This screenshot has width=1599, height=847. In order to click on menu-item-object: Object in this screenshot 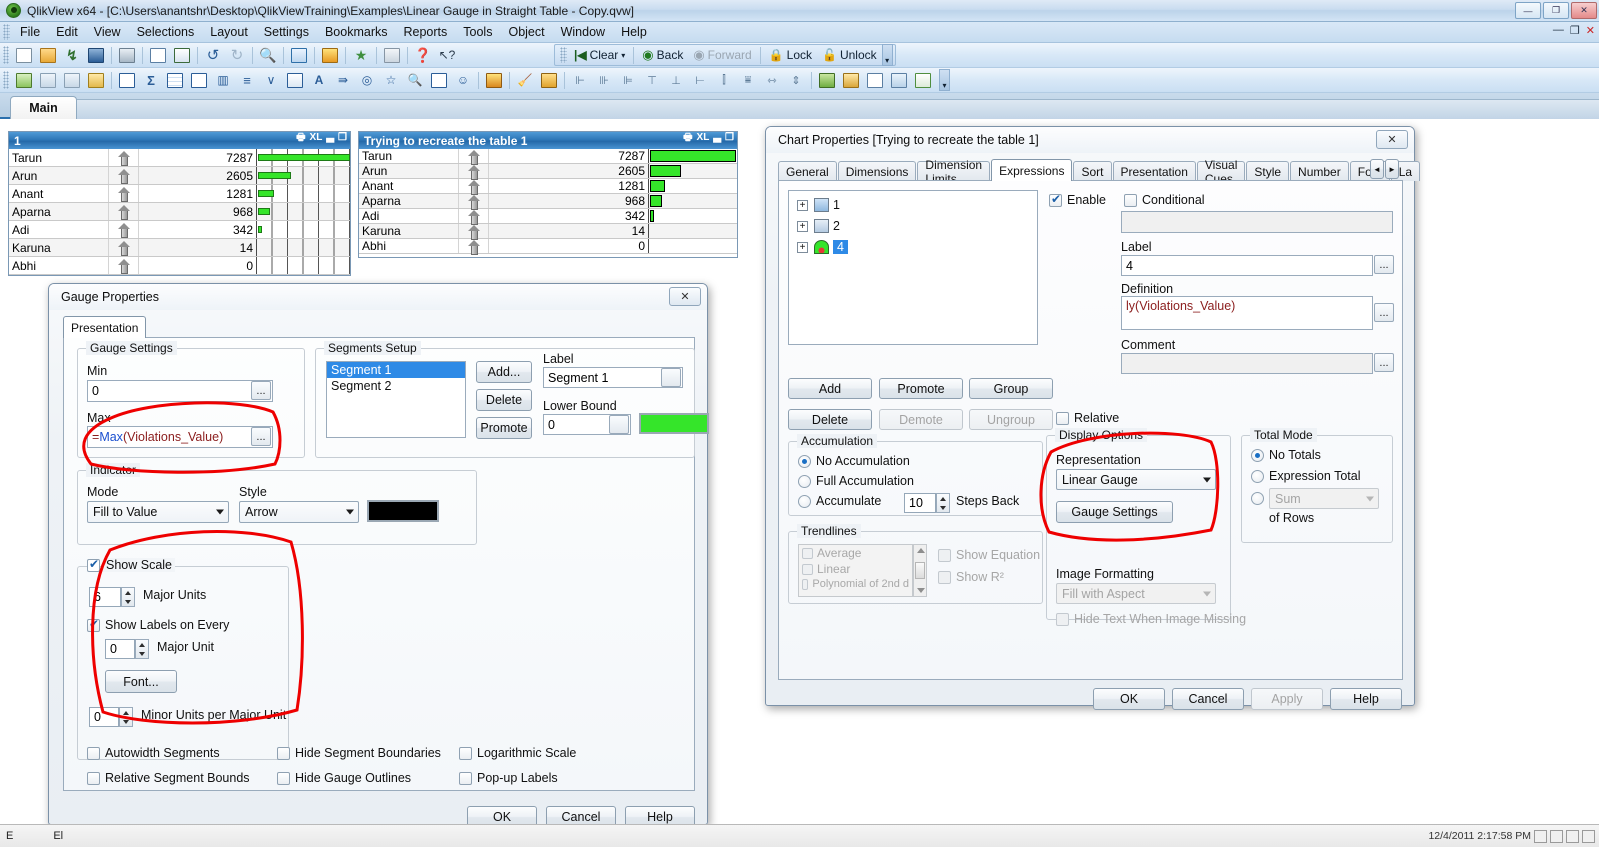, I will do `click(526, 32)`.